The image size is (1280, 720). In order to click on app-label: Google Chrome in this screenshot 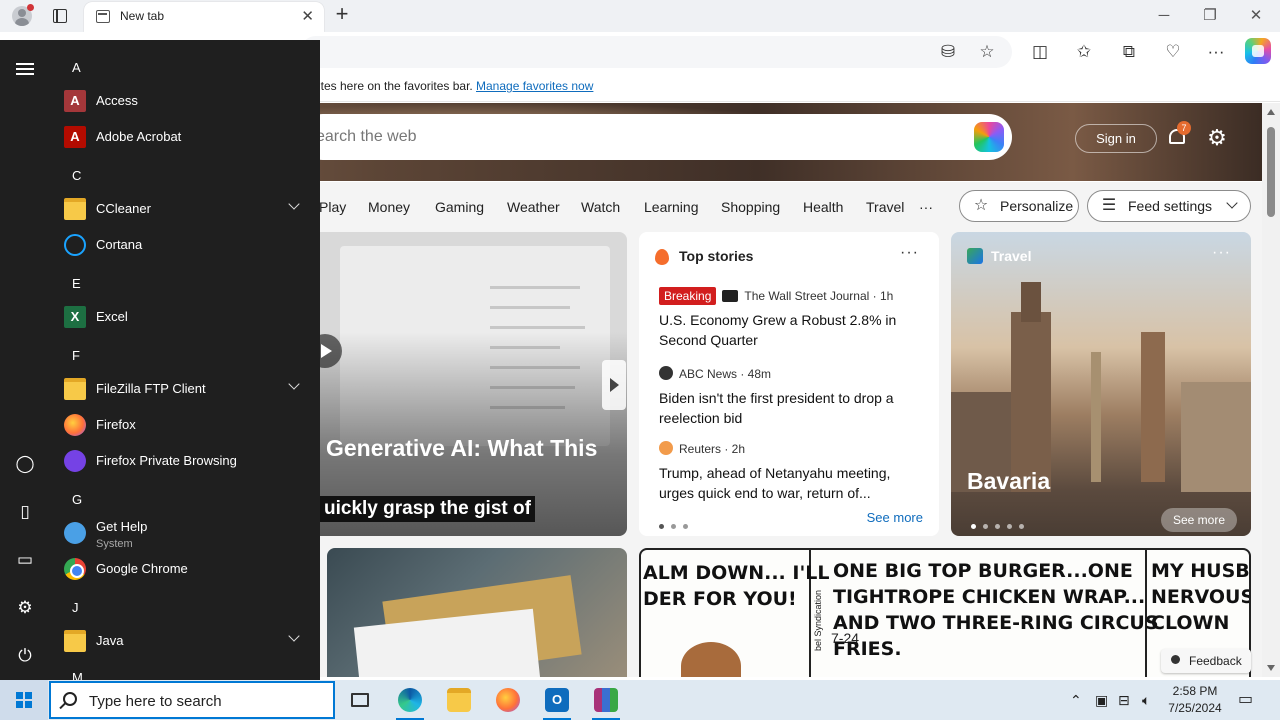, I will do `click(142, 568)`.